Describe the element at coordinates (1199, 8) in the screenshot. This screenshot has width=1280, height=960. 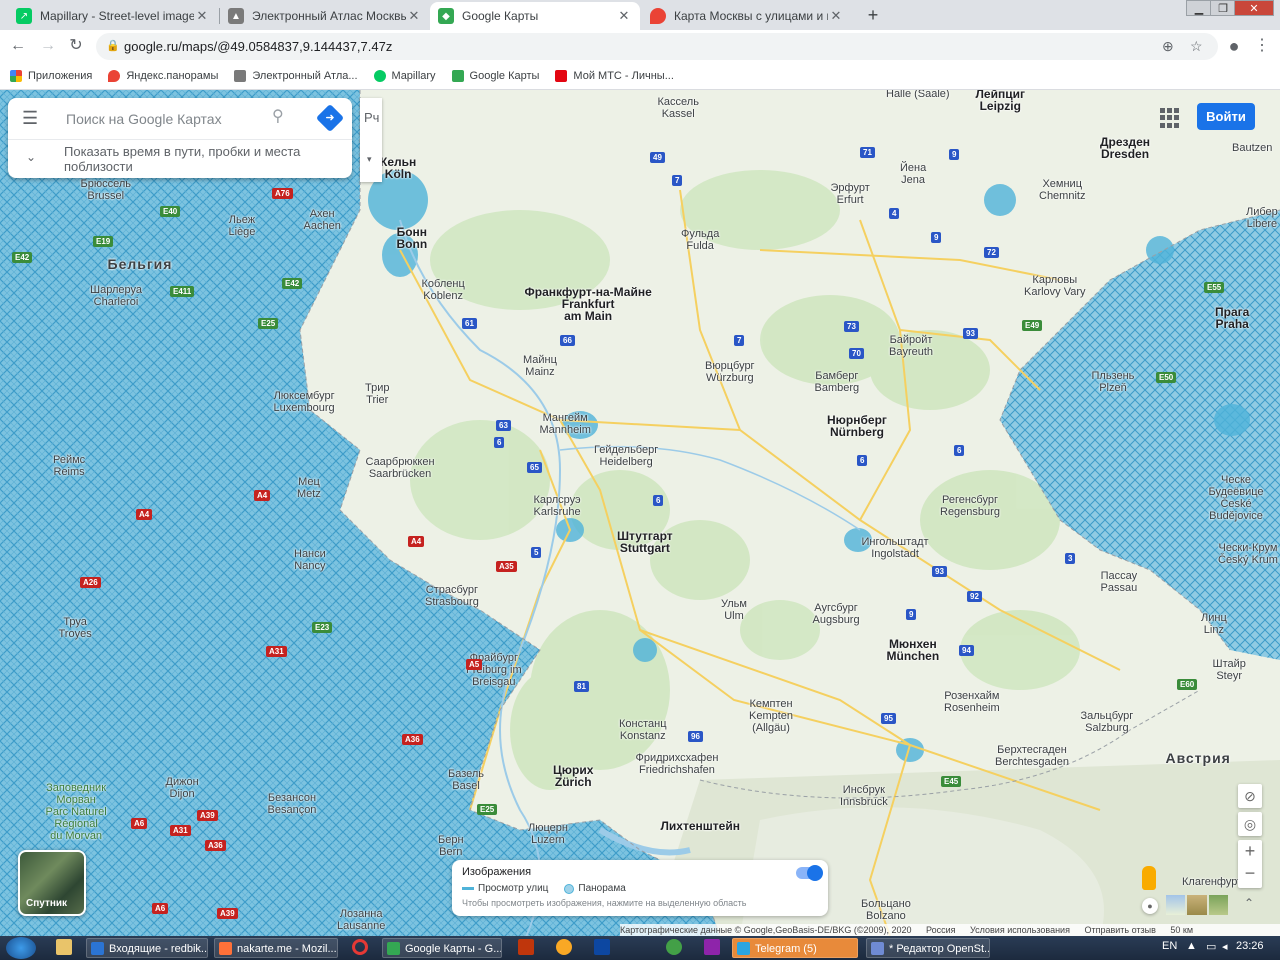
I see `minimize-button: ▁` at that location.